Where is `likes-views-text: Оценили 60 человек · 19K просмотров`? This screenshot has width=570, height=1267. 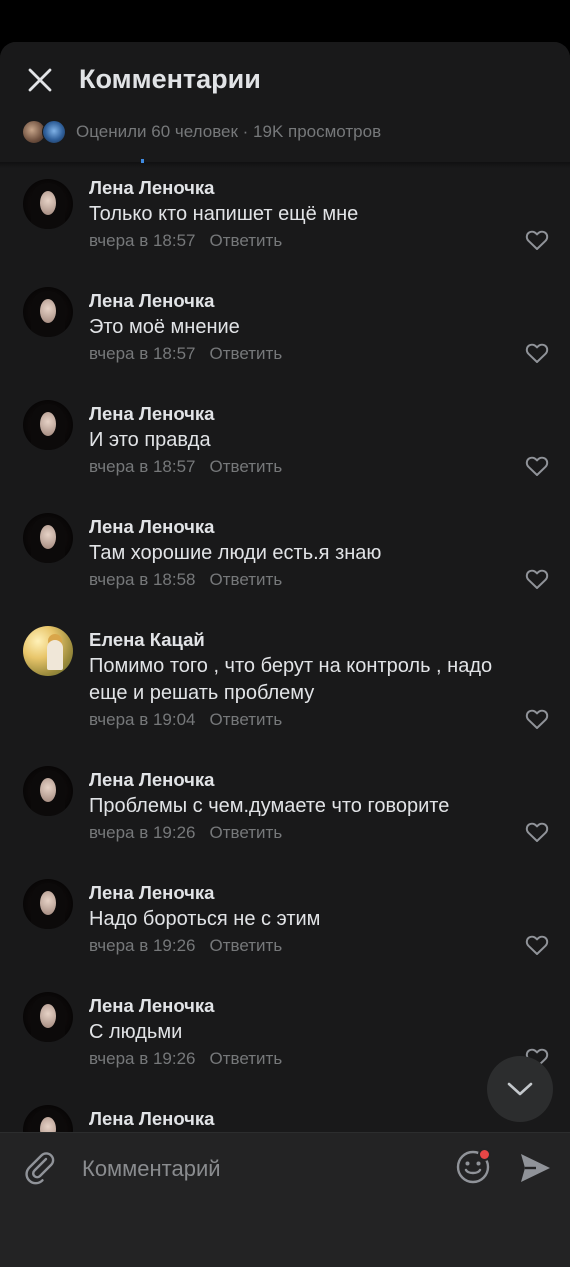
likes-views-text: Оценили 60 человек · 19K просмотров is located at coordinates (229, 131).